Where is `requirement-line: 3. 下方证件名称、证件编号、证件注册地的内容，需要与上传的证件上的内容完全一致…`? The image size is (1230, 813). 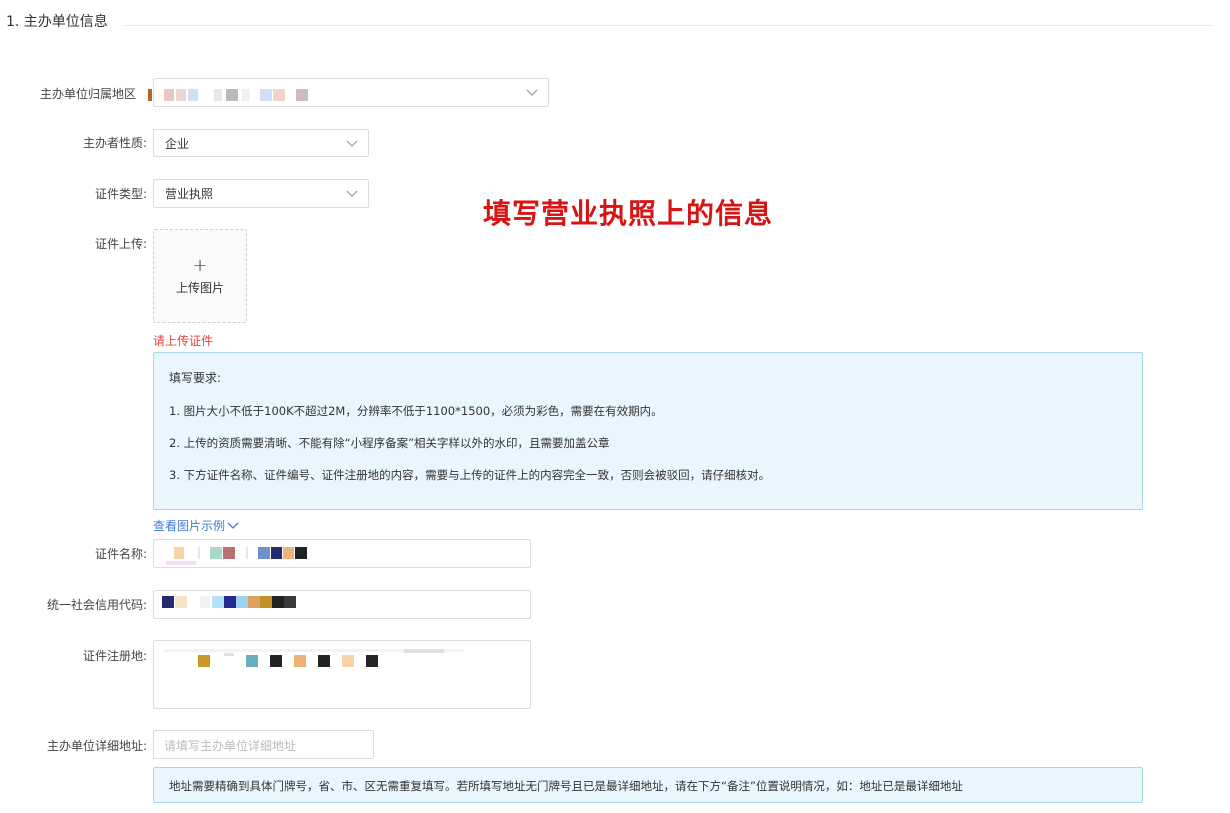
requirement-line: 3. 下方证件名称、证件编号、证件注册地的内容，需要与上传的证件上的内容完全一致… is located at coordinates (470, 475).